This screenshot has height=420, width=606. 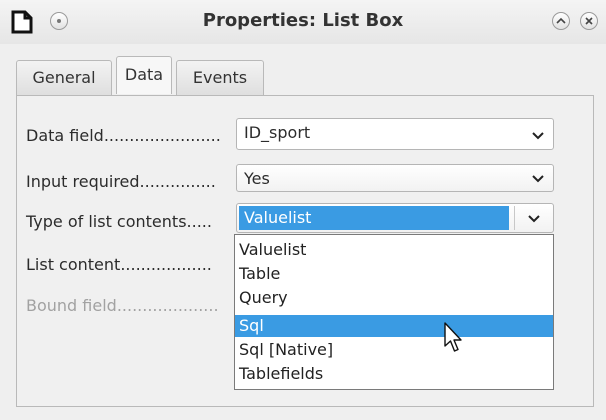 What do you see at coordinates (64, 78) in the screenshot?
I see `tab-general: General` at bounding box center [64, 78].